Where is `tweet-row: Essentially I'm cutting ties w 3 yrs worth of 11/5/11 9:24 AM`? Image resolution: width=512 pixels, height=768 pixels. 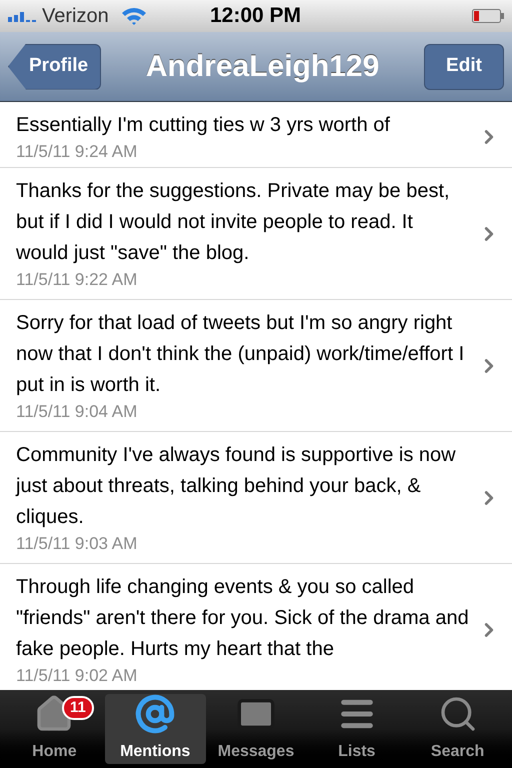
tweet-row: Essentially I'm cutting ties w 3 yrs worth of 11/5/11 9:24 AM is located at coordinates (256, 135).